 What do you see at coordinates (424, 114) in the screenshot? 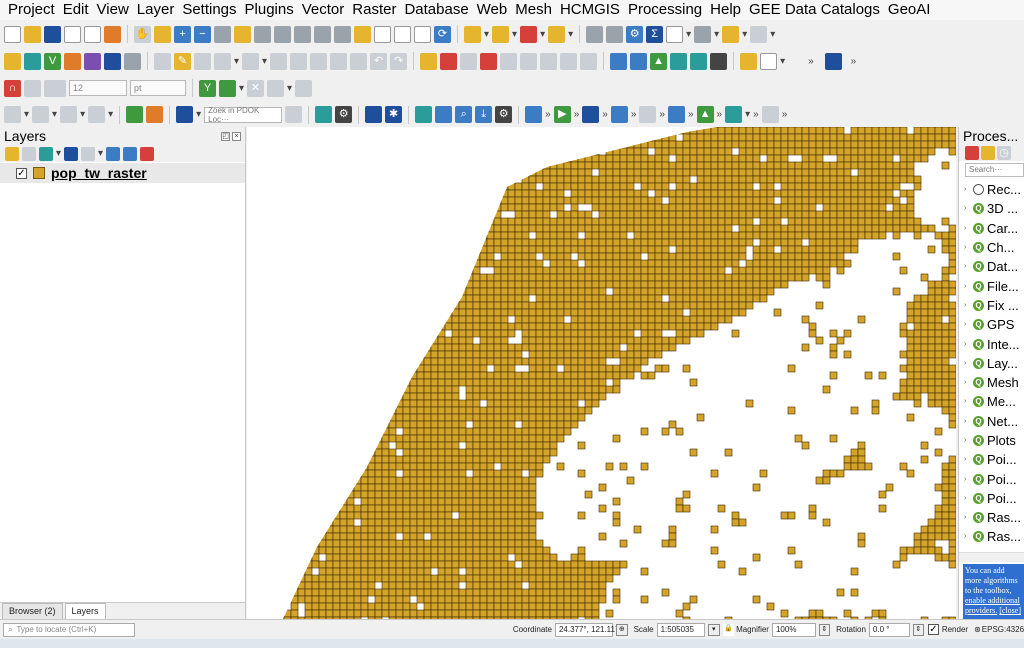
I see `plugin-water-icon` at bounding box center [424, 114].